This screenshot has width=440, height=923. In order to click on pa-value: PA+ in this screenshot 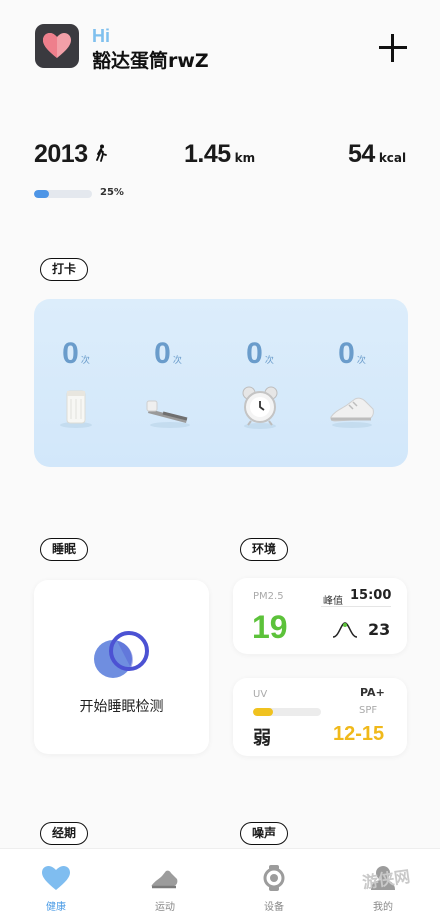, I will do `click(372, 692)`.